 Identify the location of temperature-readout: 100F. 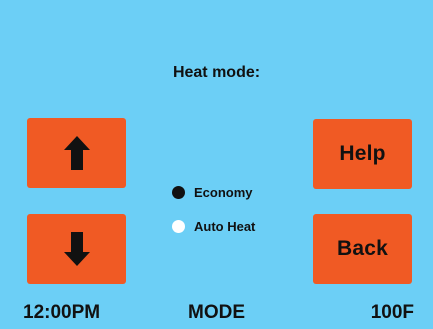
(392, 312).